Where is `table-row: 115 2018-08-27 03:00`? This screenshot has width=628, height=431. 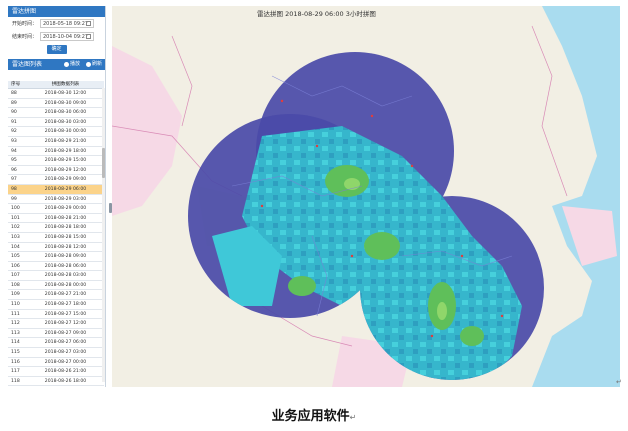
table-row: 115 2018-08-27 03:00 is located at coordinates (56, 353).